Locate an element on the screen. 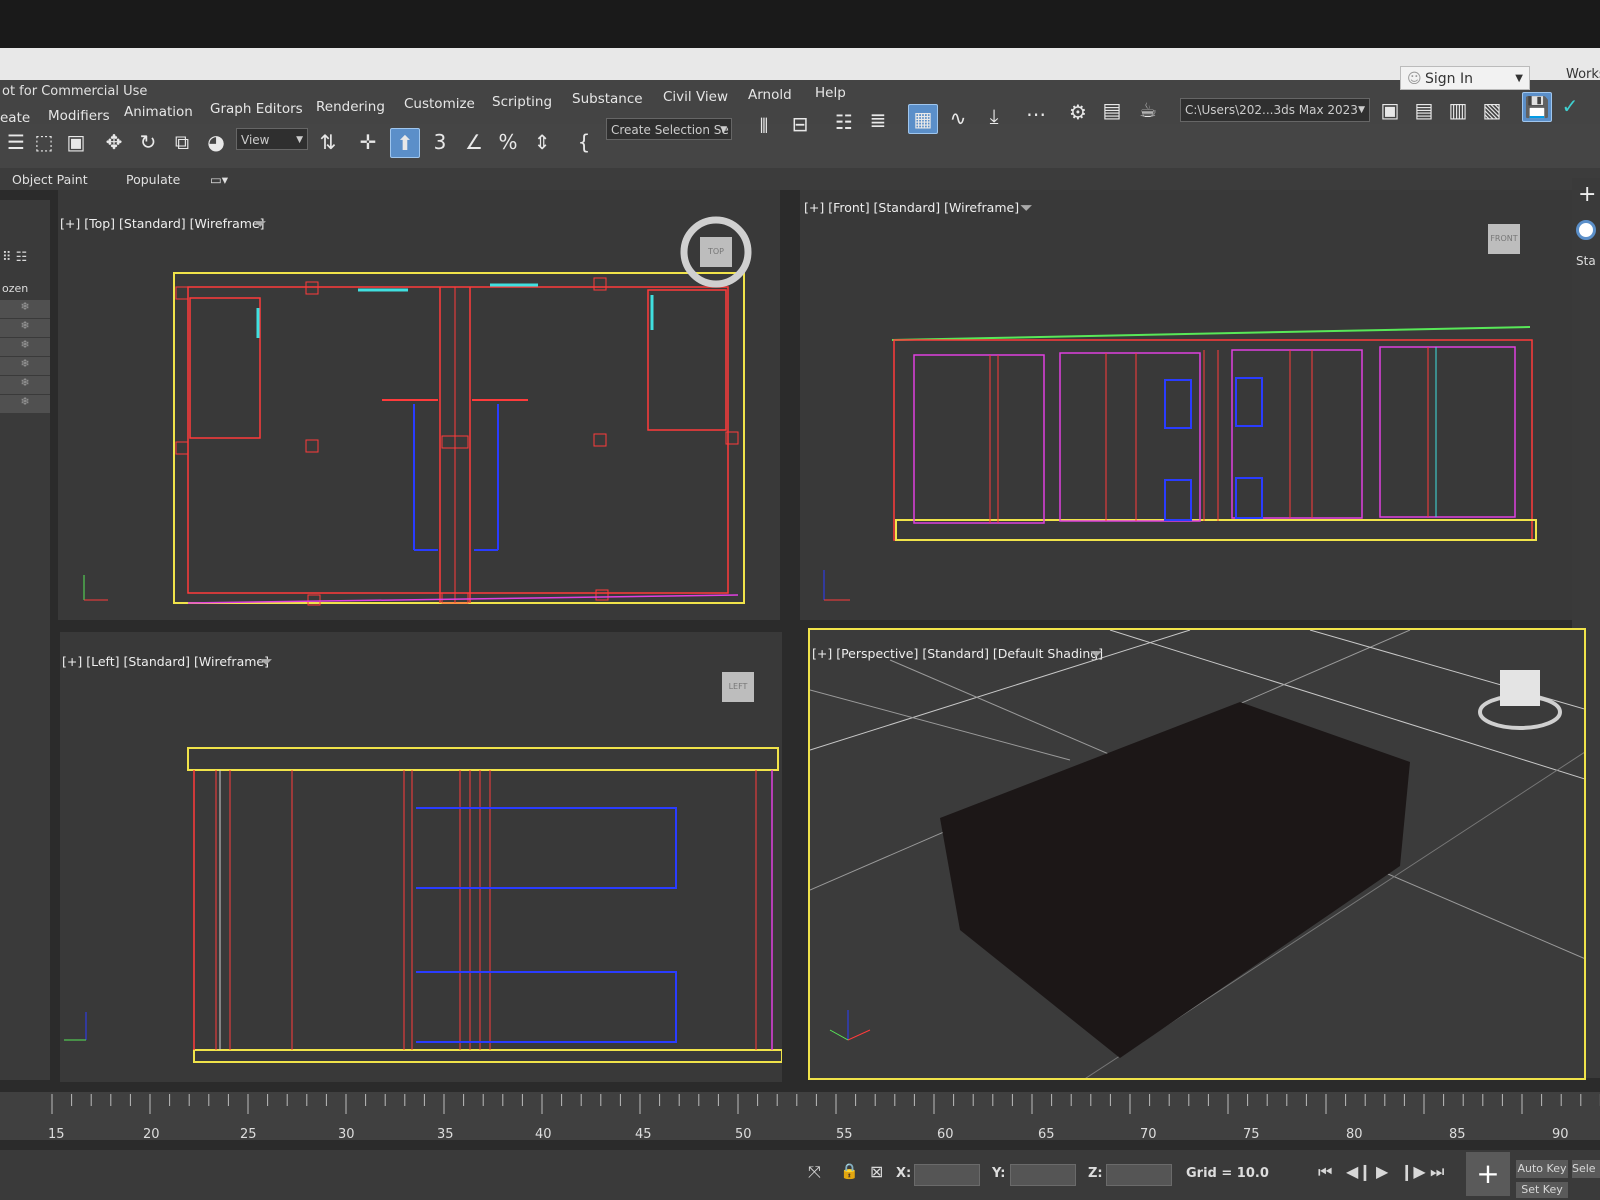 This screenshot has height=1200, width=1600. check-icon: ✓ is located at coordinates (1570, 106).